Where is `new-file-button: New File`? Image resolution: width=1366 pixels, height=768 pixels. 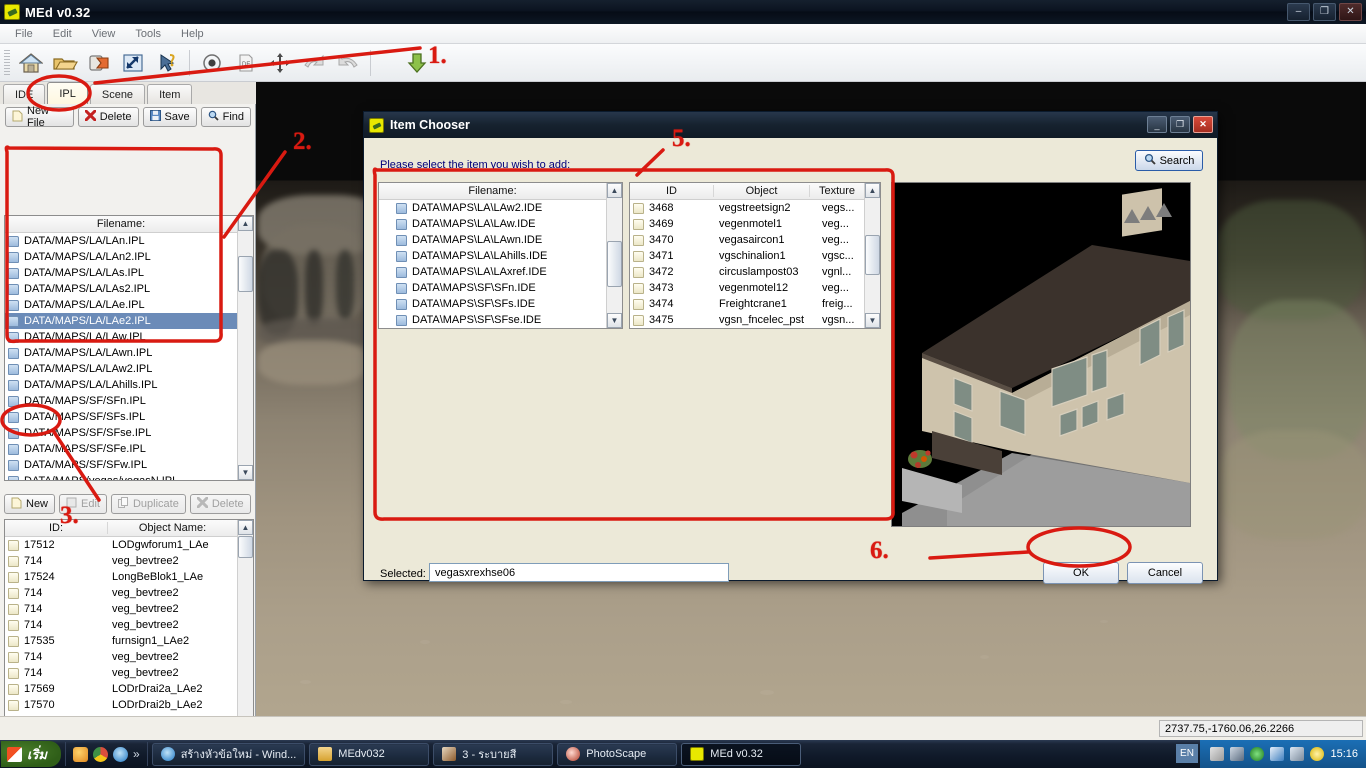 new-file-button: New File is located at coordinates (39, 117).